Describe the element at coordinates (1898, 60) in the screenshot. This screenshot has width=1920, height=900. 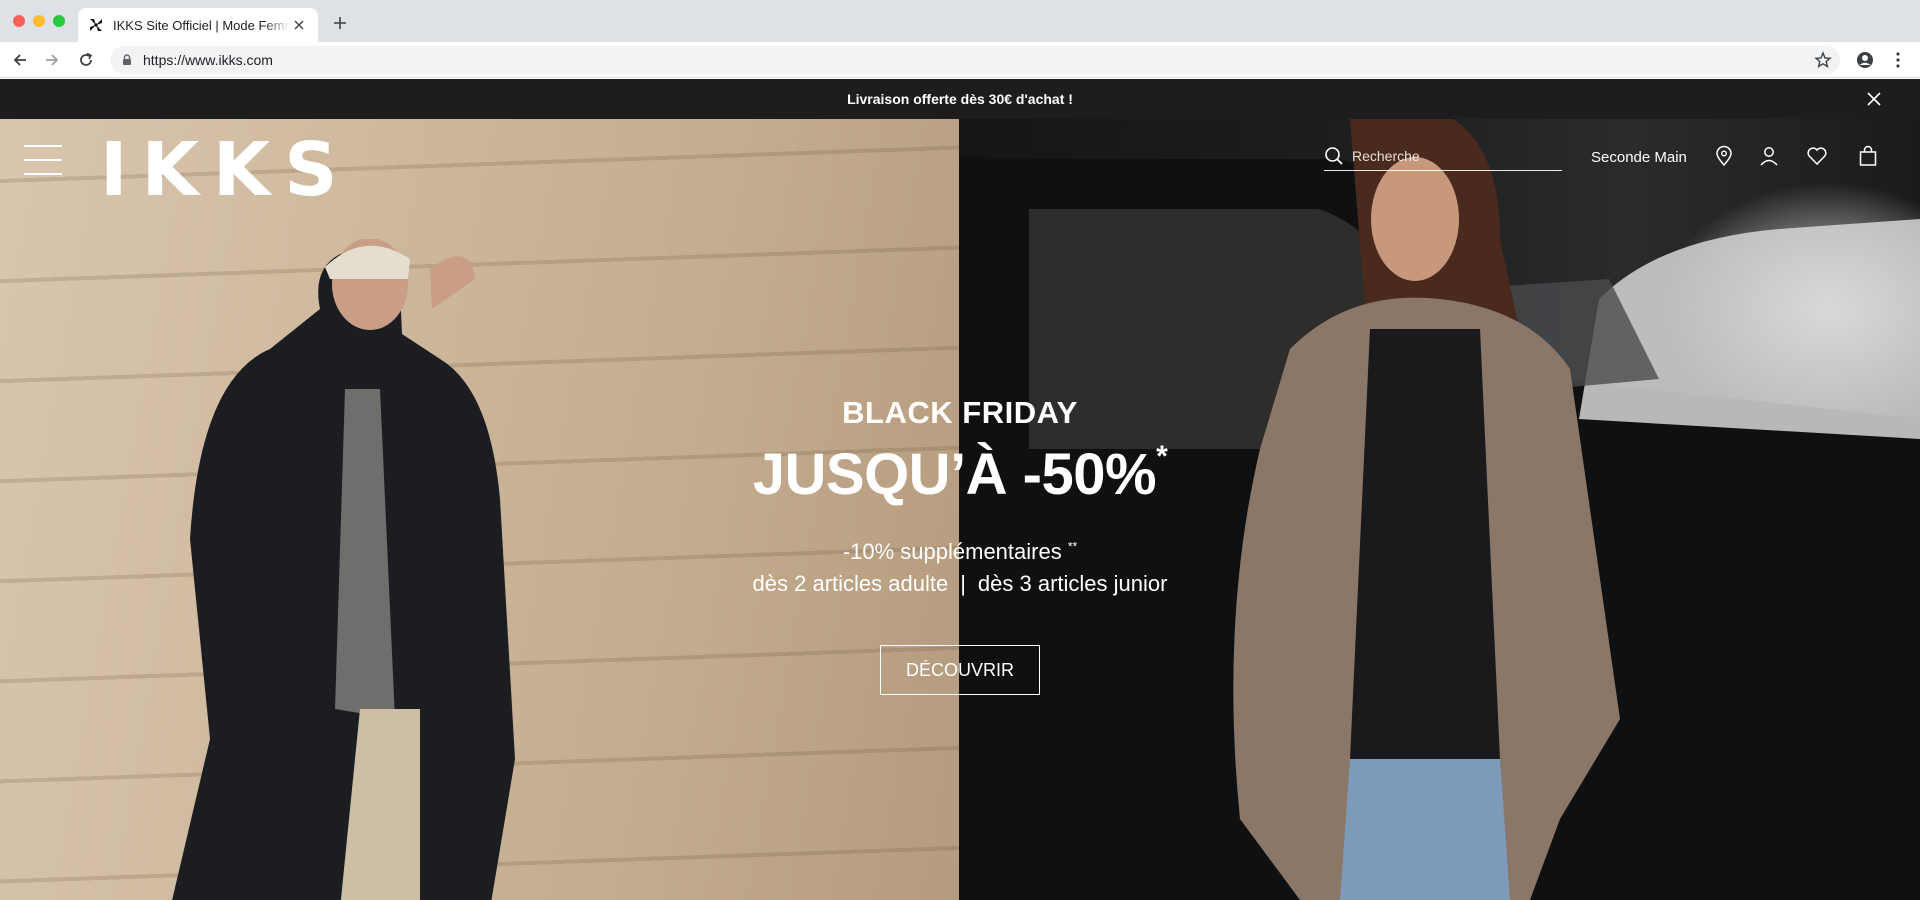
I see `browser-menu-kebab-icon` at that location.